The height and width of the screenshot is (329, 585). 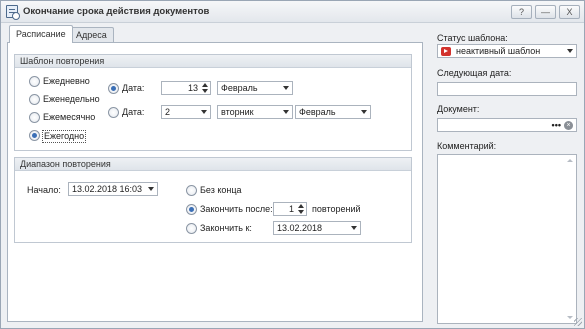 What do you see at coordinates (133, 88) in the screenshot?
I see `date-1-label: Дата:` at bounding box center [133, 88].